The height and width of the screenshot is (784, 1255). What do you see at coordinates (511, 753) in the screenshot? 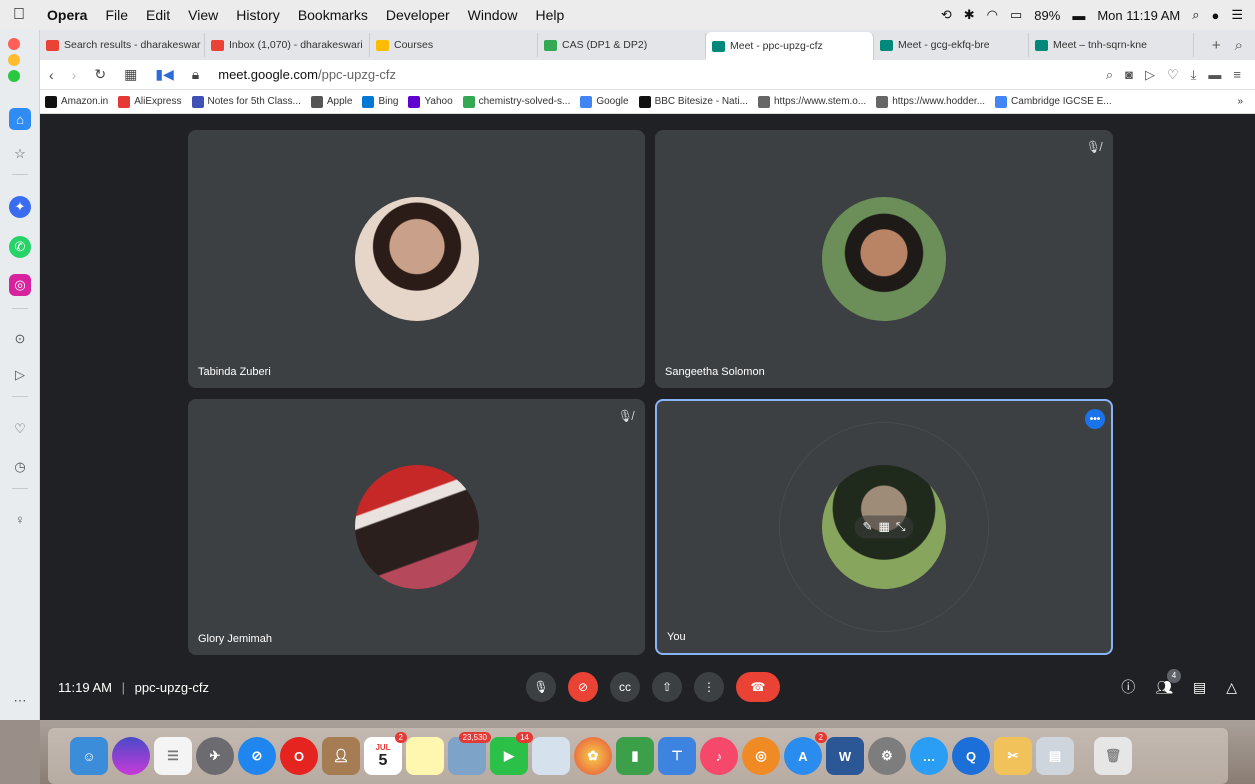
I see `facetime-icon: ▶ 14` at bounding box center [511, 753].